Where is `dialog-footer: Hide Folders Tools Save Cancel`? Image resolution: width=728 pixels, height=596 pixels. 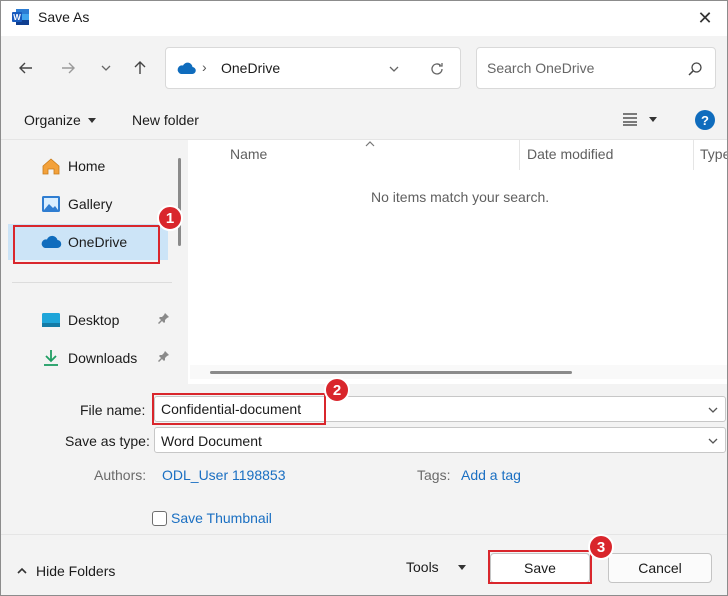
dialog-footer: Hide Folders Tools Save Cancel is located at coordinates (364, 565).